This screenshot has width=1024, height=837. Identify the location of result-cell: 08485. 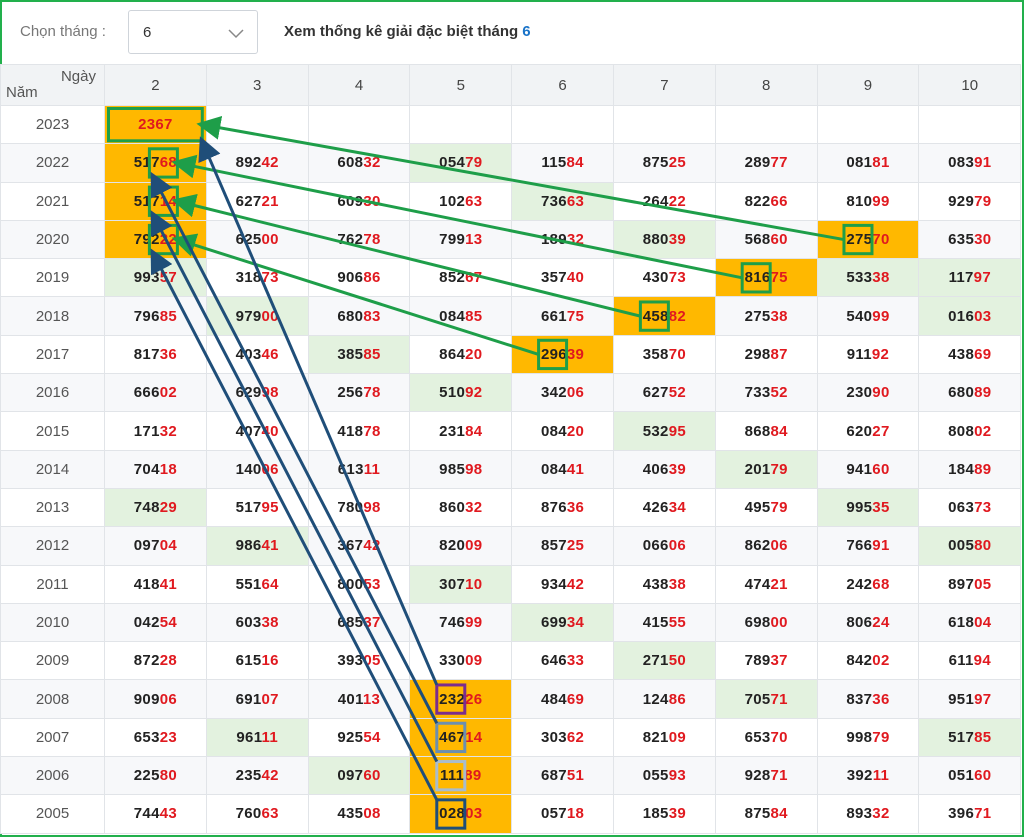
(461, 316).